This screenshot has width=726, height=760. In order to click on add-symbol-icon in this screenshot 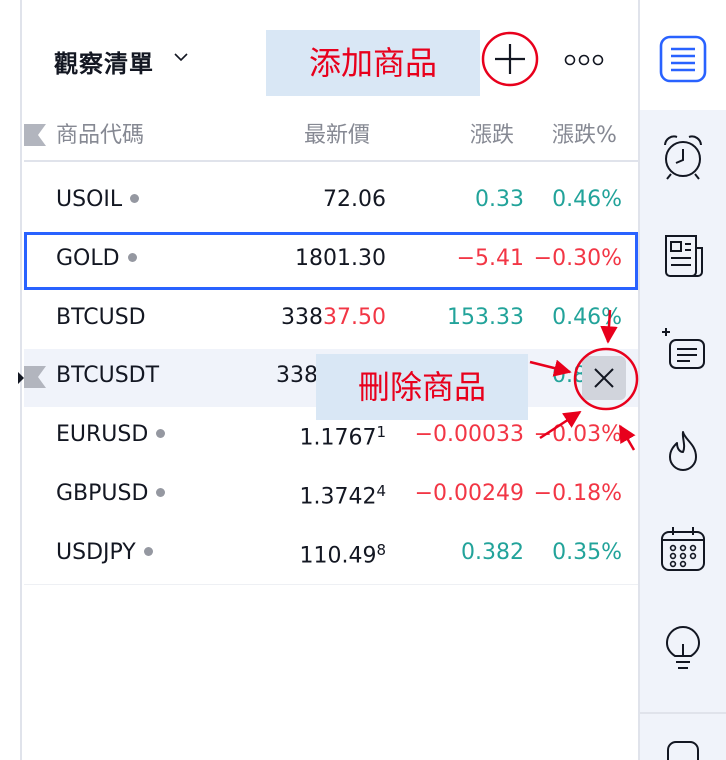, I will do `click(510, 59)`.